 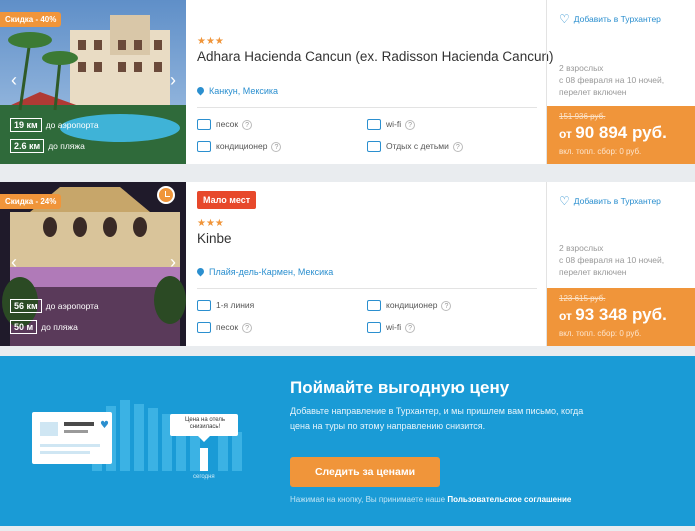 What do you see at coordinates (271, 272) in the screenshot?
I see `location-label: Плайя-дель-Кармен, Мексика` at bounding box center [271, 272].